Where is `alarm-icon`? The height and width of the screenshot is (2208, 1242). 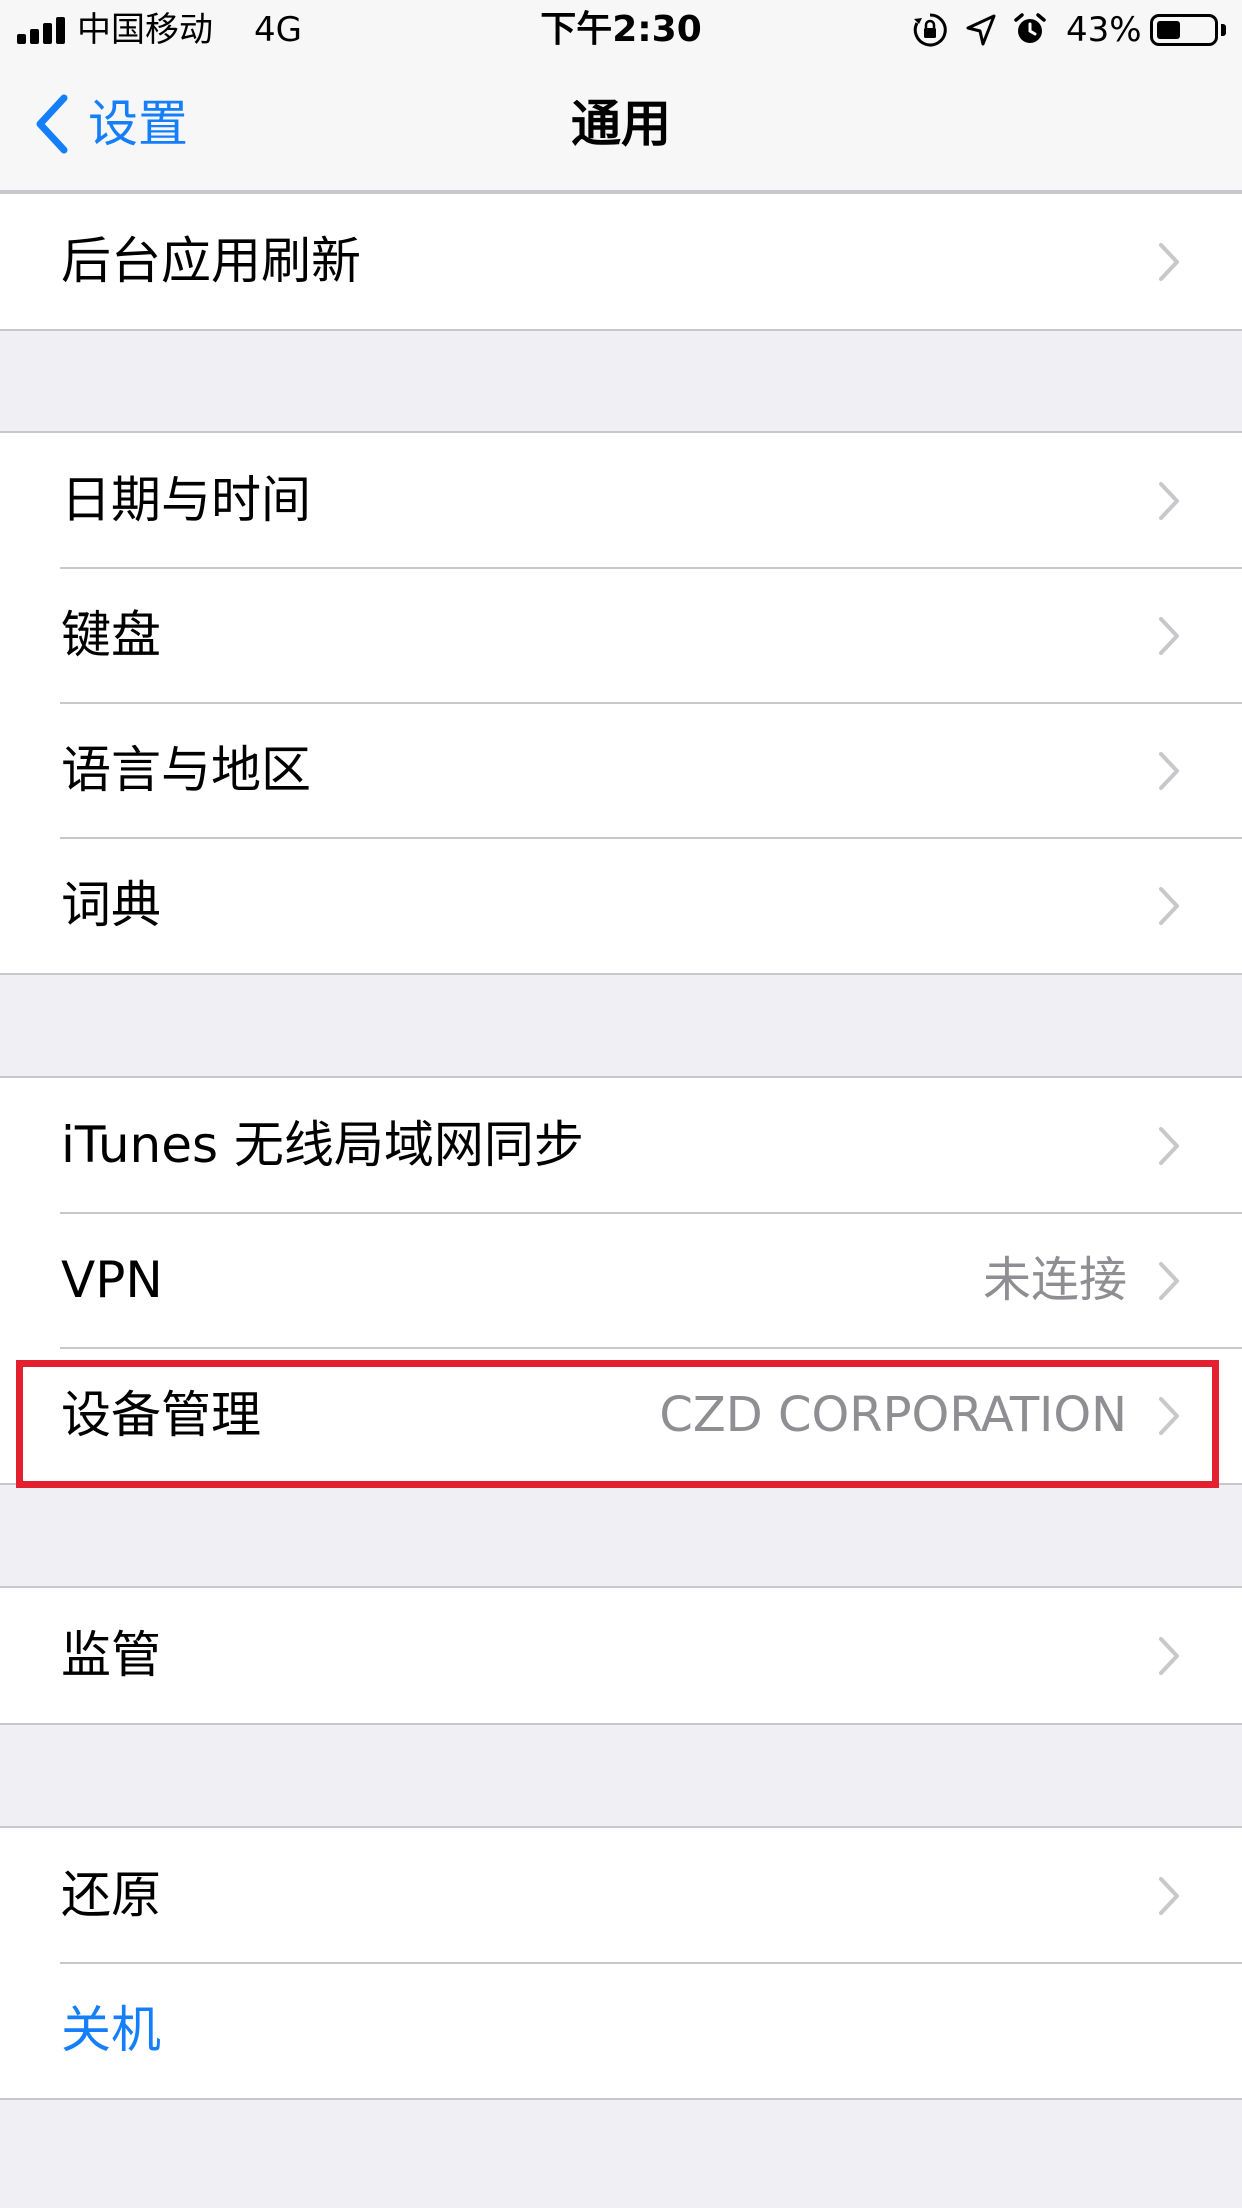
alarm-icon is located at coordinates (1030, 28).